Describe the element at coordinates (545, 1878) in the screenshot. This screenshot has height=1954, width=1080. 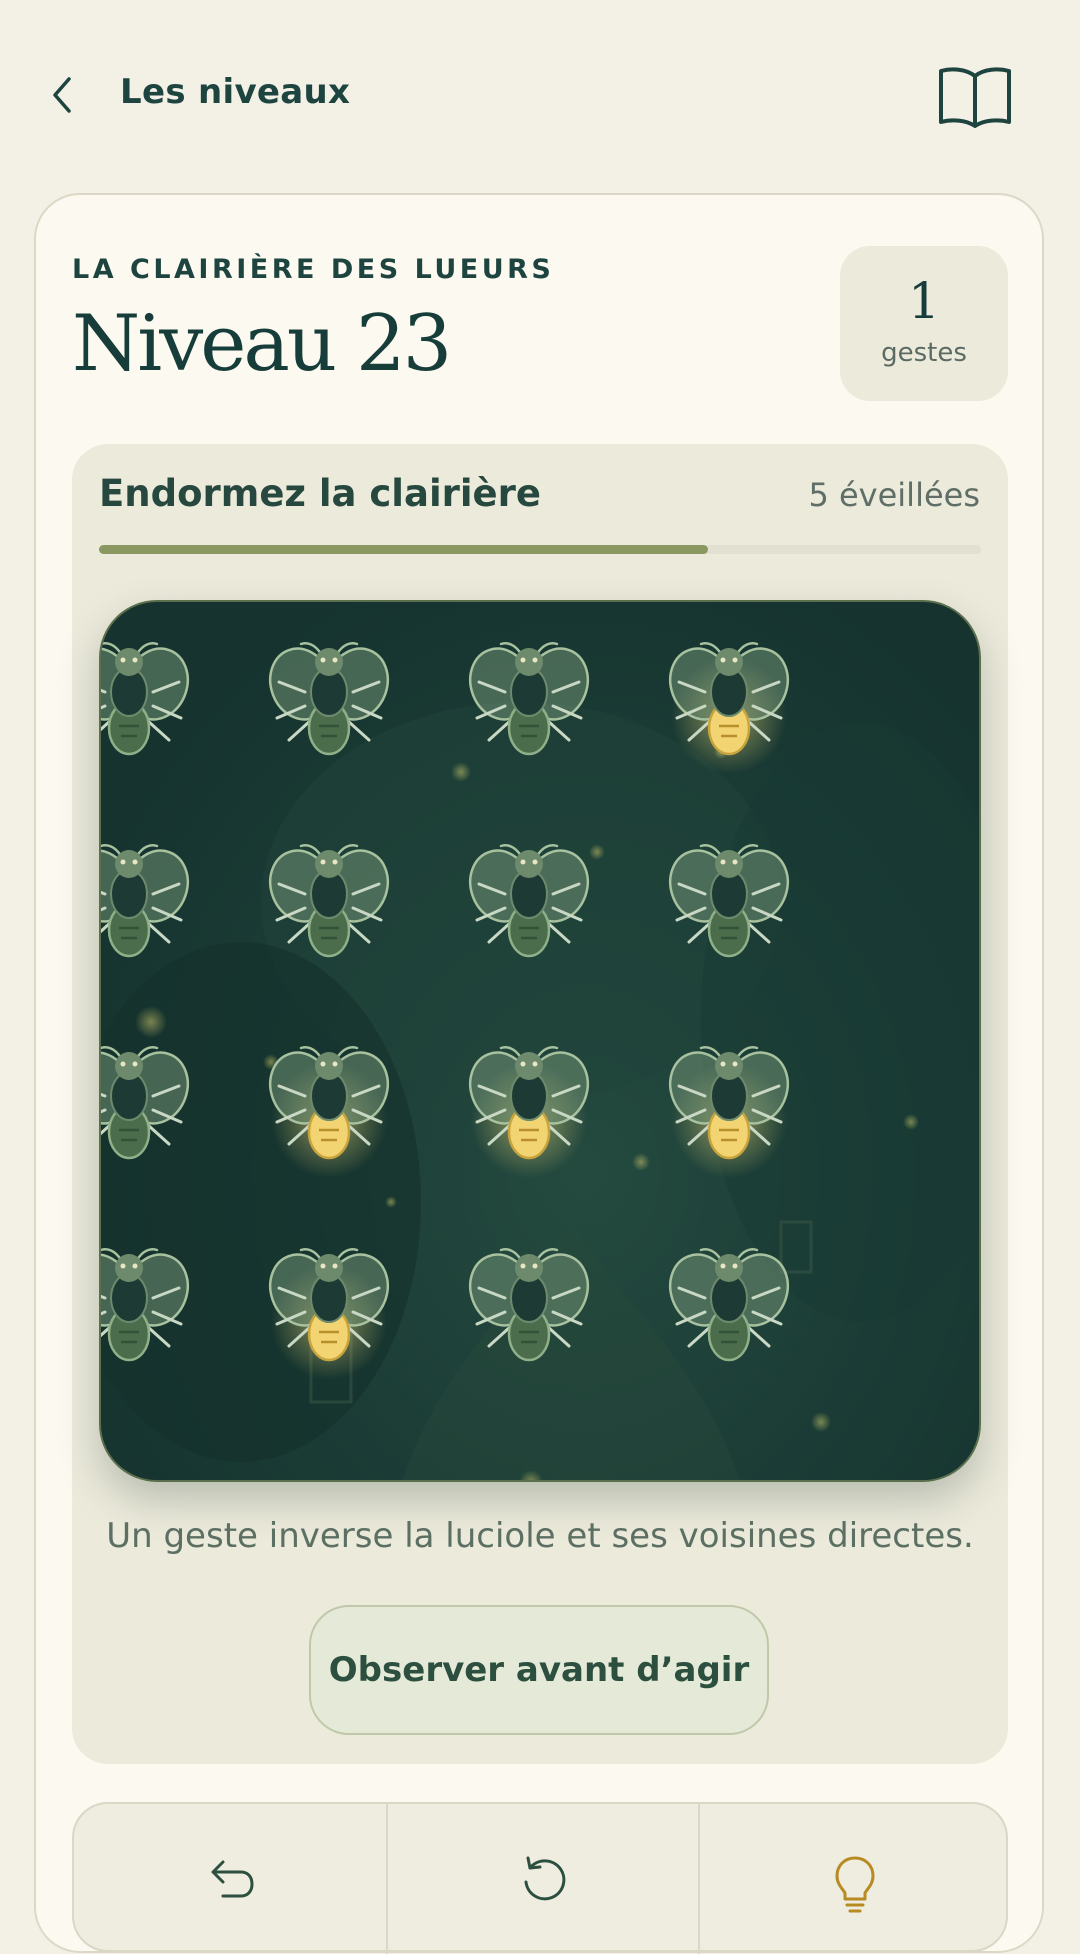
I see `restart-icon` at that location.